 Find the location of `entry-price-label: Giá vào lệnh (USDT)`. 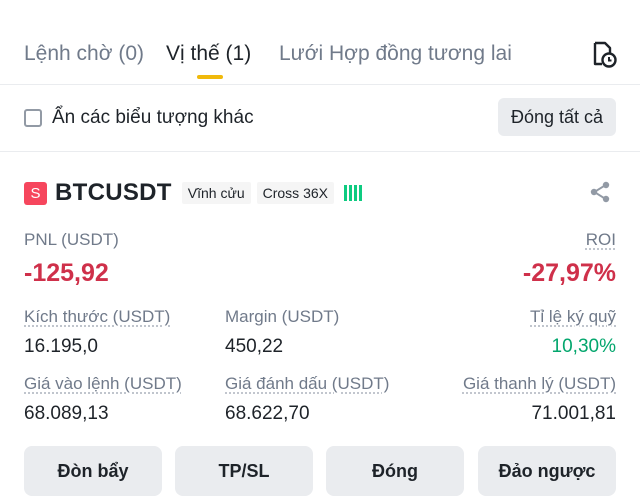

entry-price-label: Giá vào lệnh (USDT) is located at coordinates (103, 383).